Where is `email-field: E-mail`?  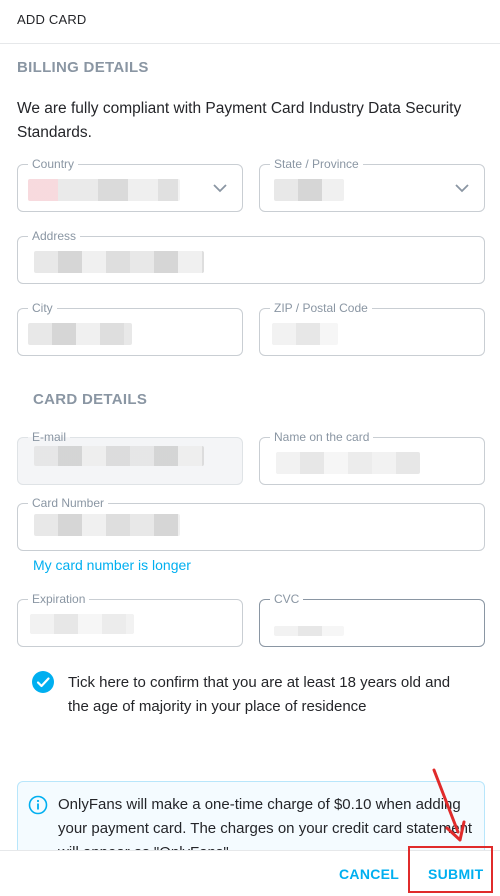 email-field: E-mail is located at coordinates (130, 457).